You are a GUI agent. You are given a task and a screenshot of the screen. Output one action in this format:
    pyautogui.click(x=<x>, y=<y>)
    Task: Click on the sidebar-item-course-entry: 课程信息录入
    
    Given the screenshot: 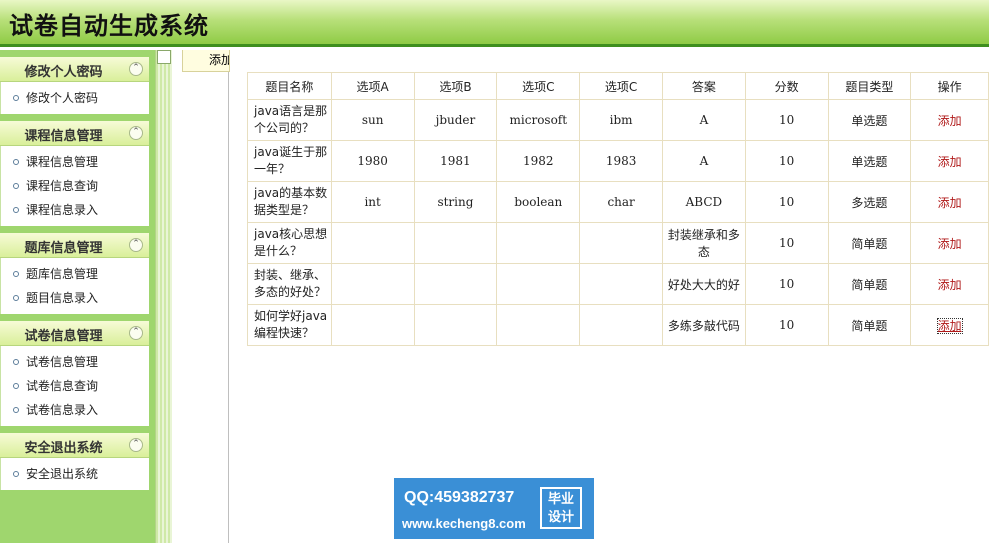 What is the action you would take?
    pyautogui.click(x=75, y=210)
    